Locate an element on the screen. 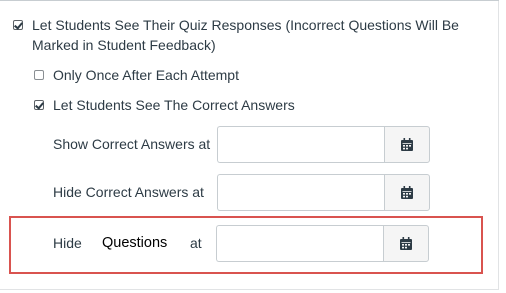 The image size is (506, 293). hide-questions-label-hide: Hide is located at coordinates (67, 243).